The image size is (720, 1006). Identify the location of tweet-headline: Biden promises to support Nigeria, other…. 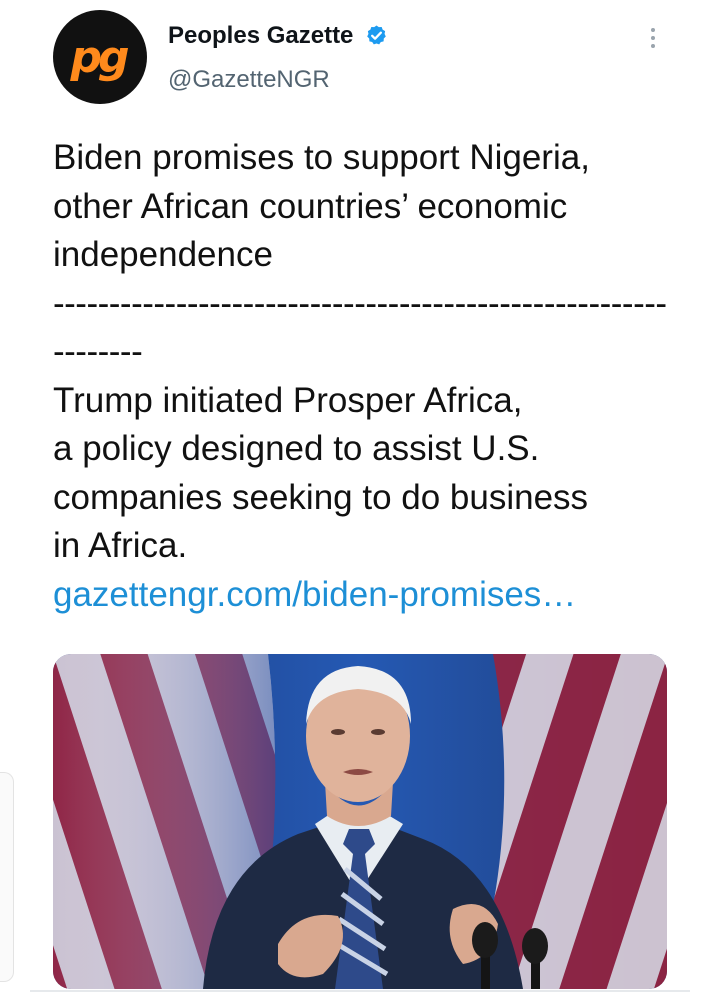
(321, 206).